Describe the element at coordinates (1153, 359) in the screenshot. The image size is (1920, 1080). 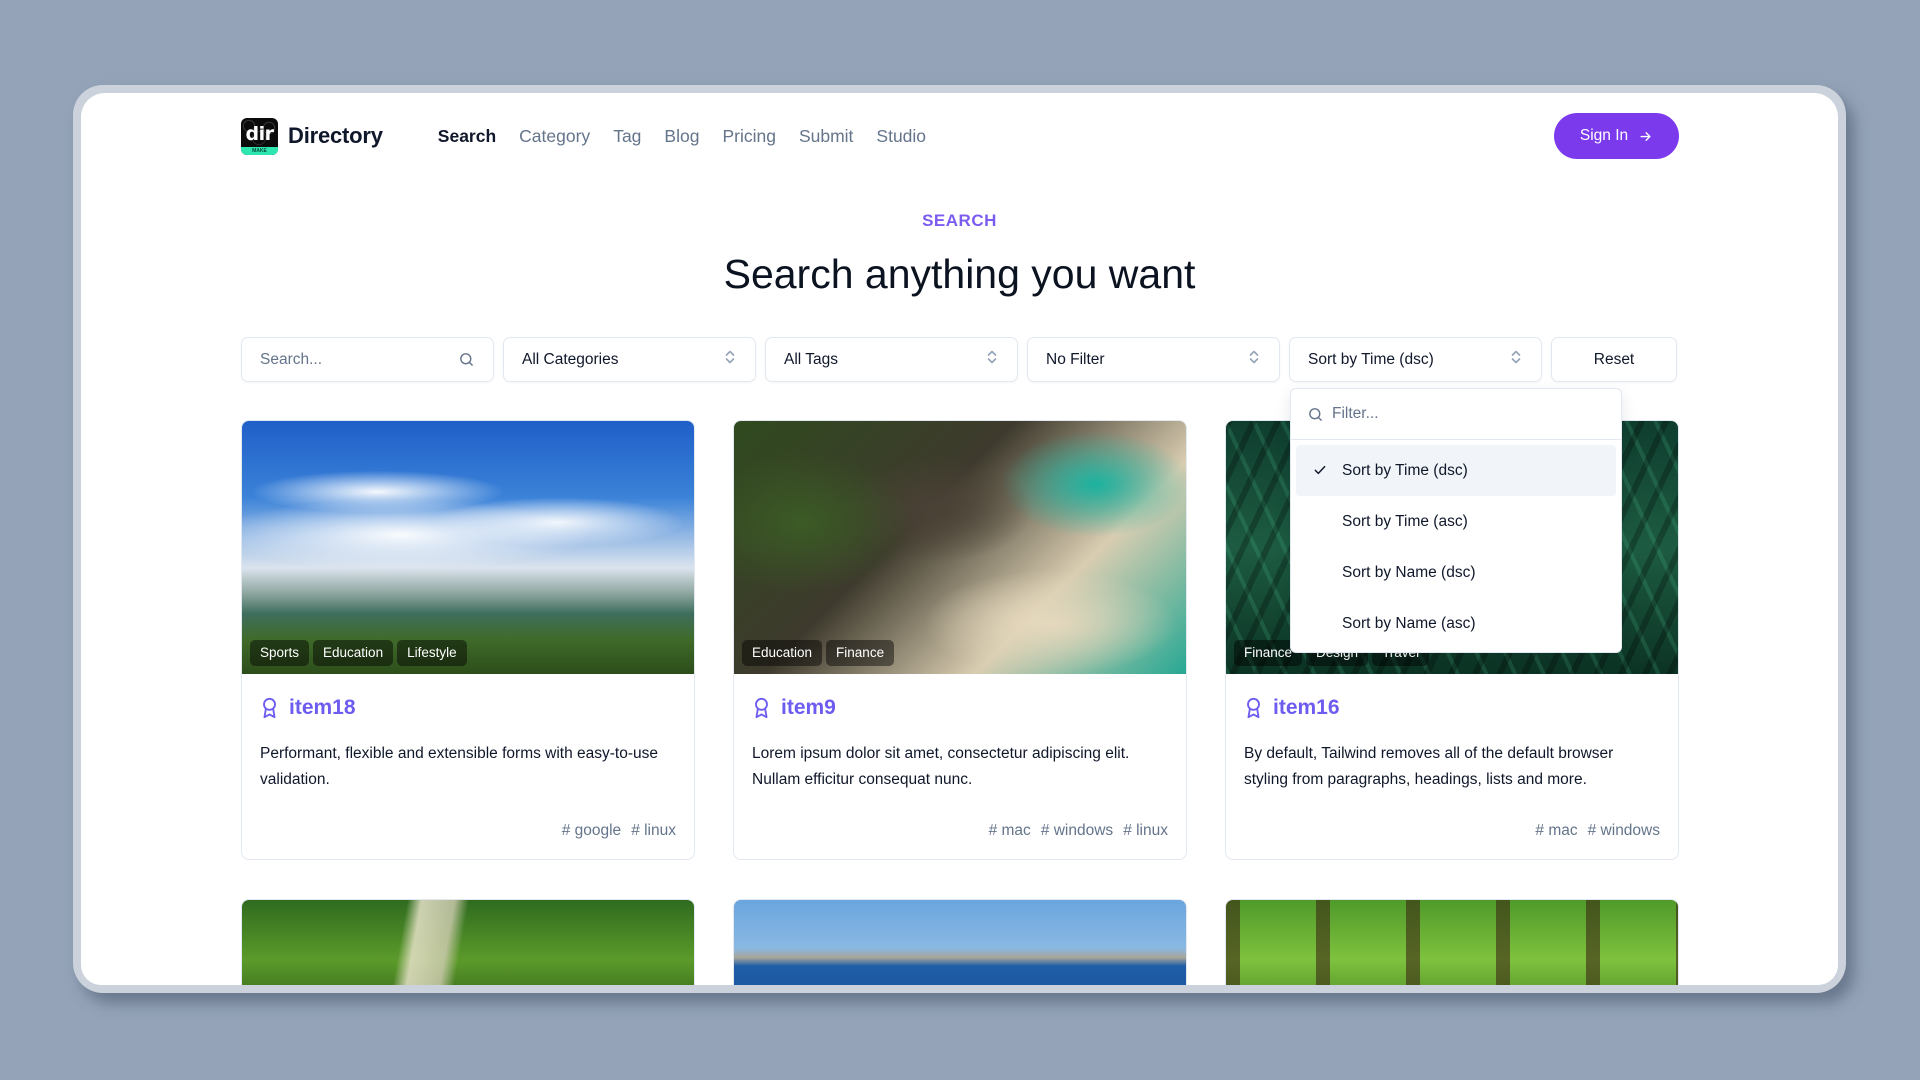
I see `filter-select: No Filter` at that location.